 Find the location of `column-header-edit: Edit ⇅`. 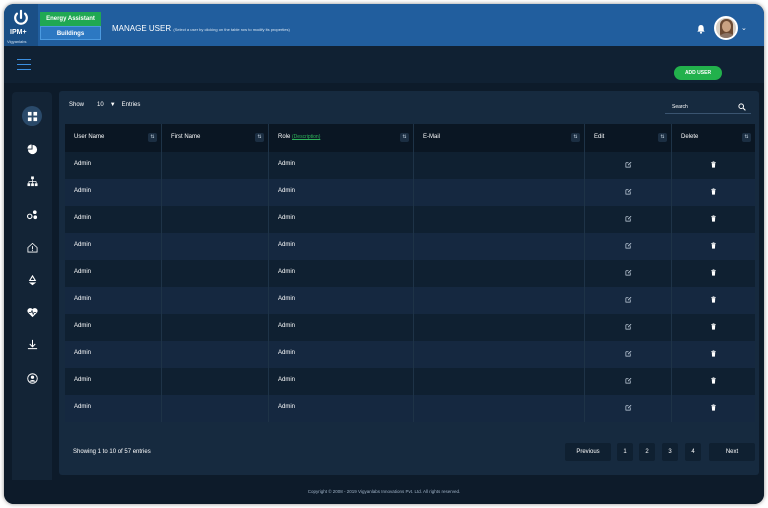

column-header-edit: Edit ⇅ is located at coordinates (628, 138).